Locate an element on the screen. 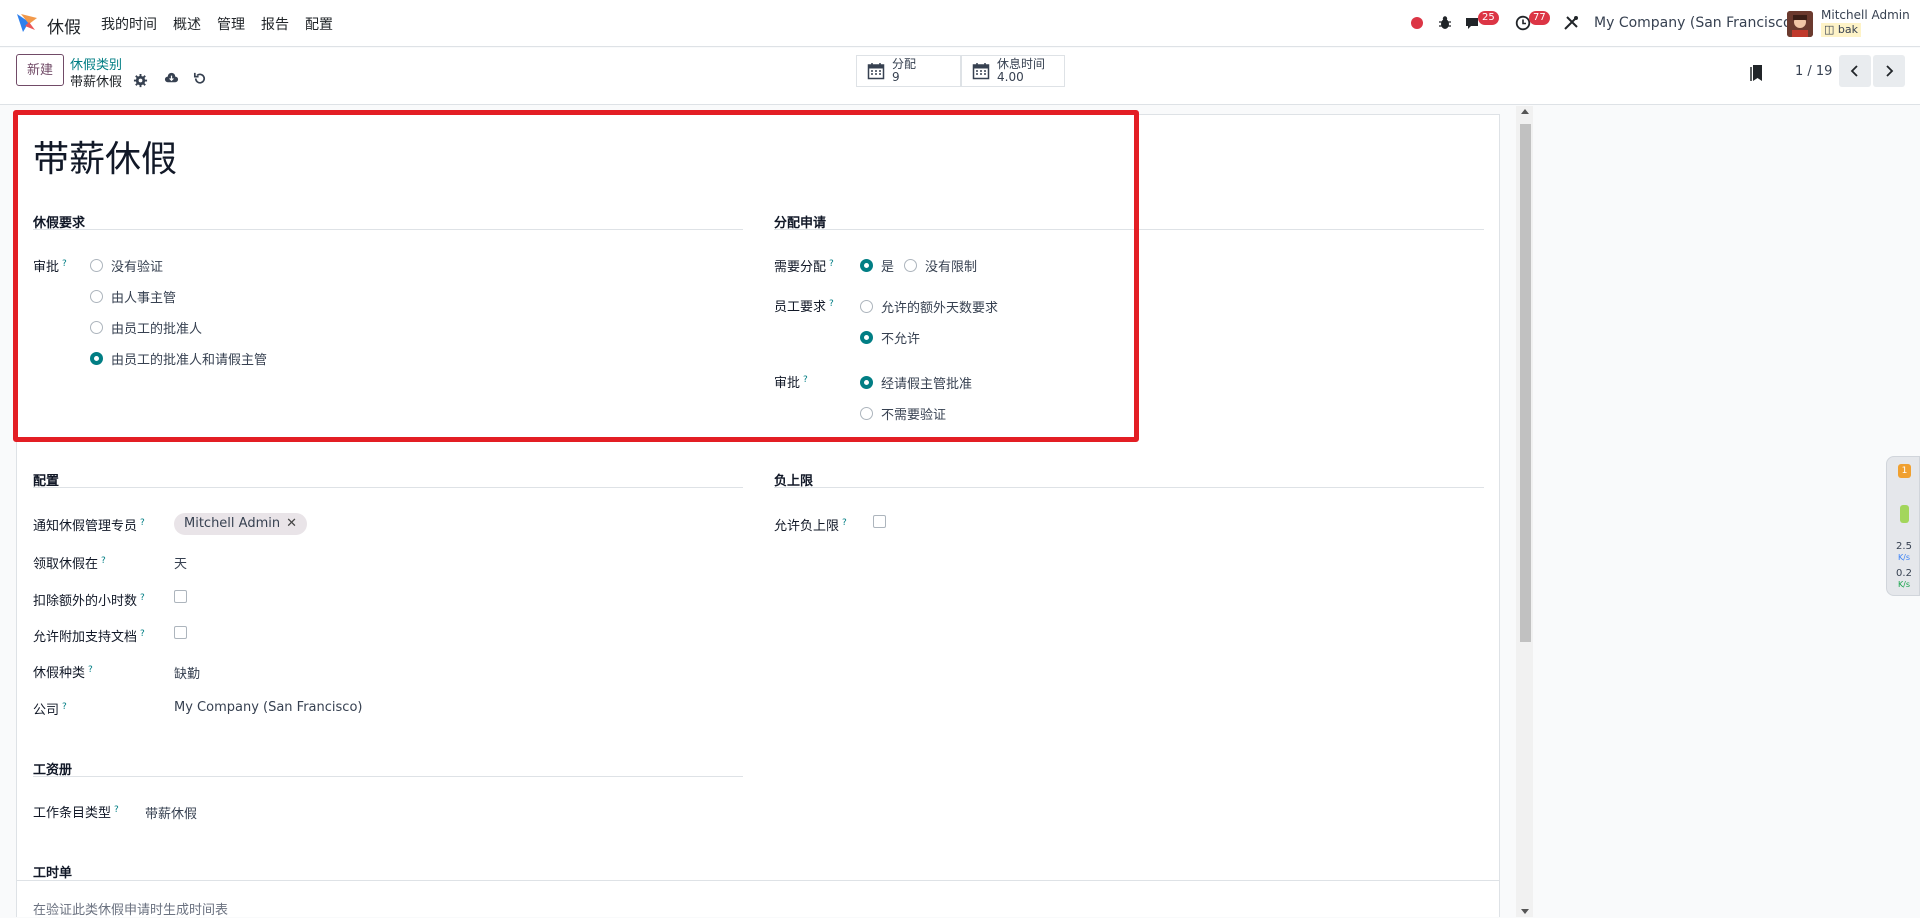  cloud-save-icon is located at coordinates (171, 77).